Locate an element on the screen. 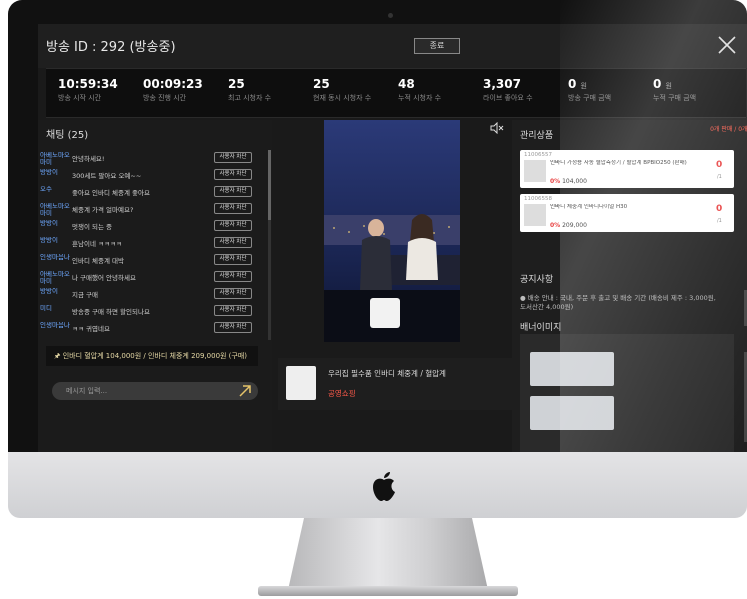  chat-message: ㅋㅋ 귀엽네요 is located at coordinates (91, 329).